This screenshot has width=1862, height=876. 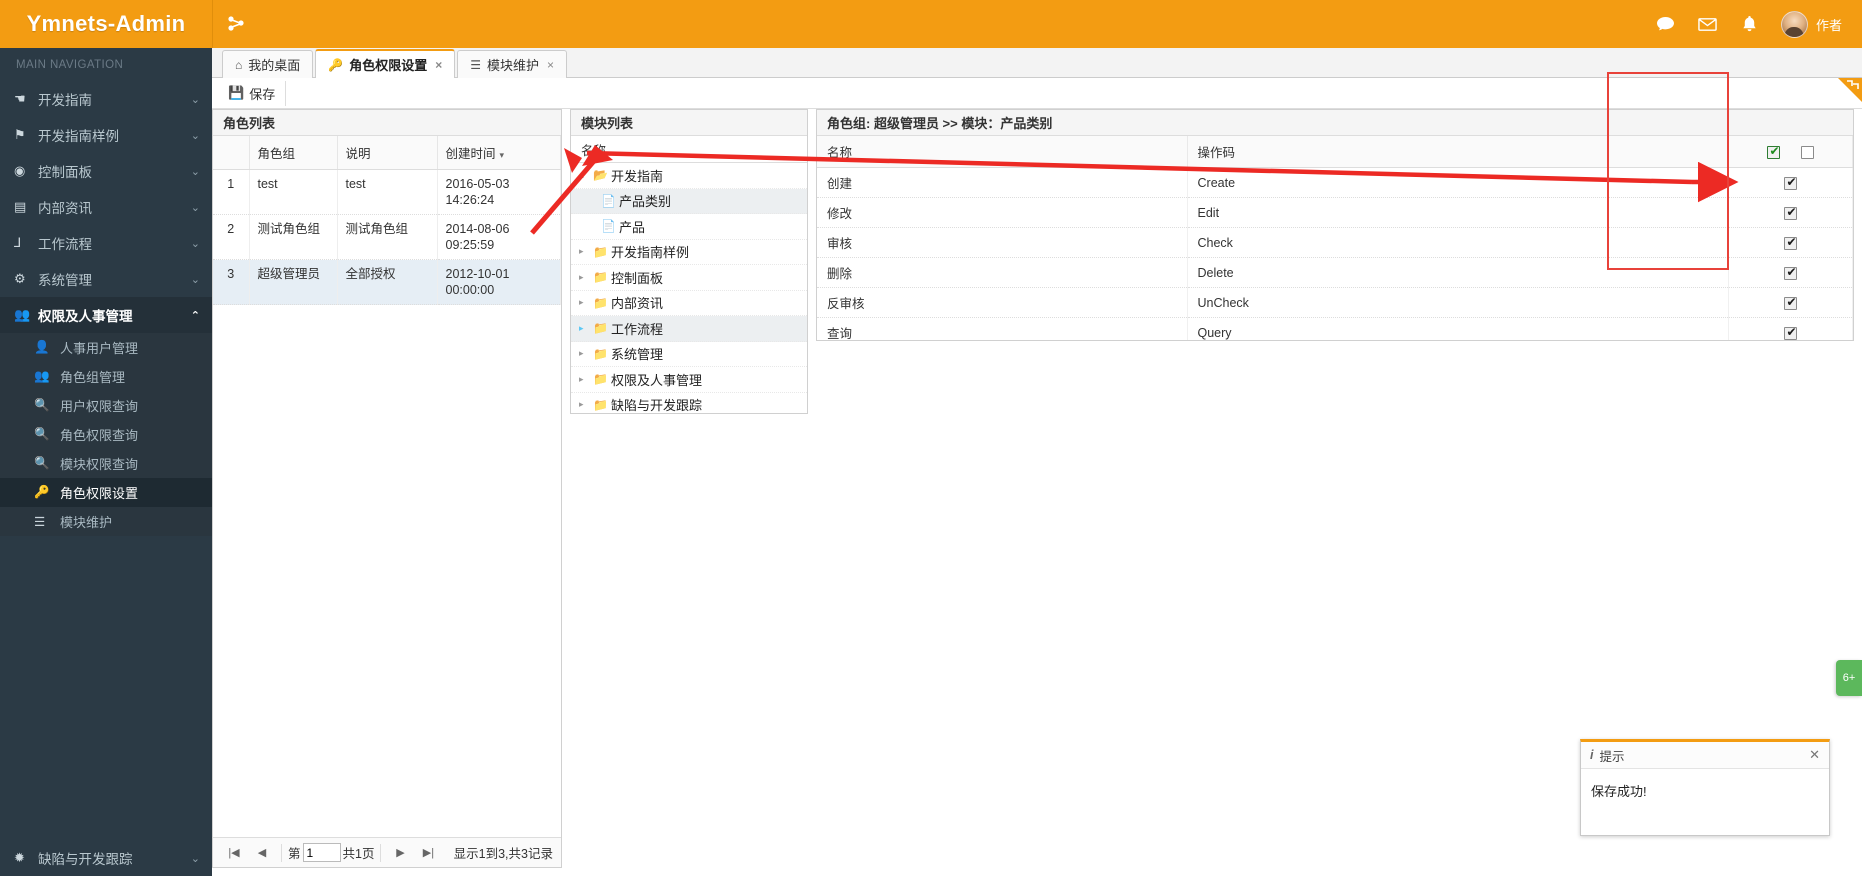 I want to click on table-row: 反审核 UnCheck, so click(x=1335, y=302).